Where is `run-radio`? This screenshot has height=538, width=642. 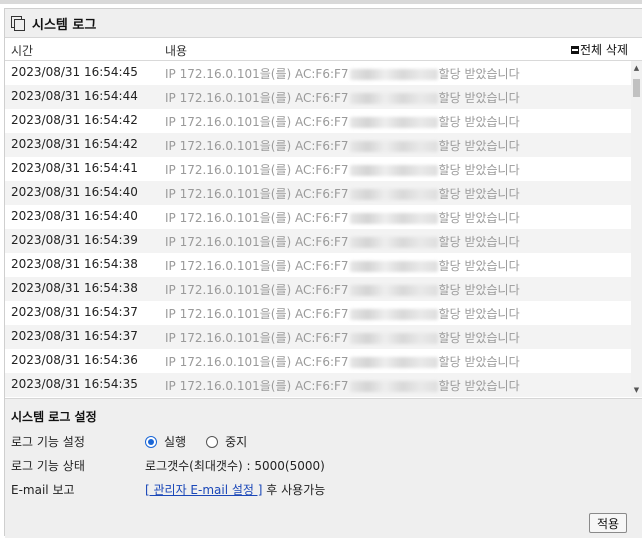 run-radio is located at coordinates (151, 441).